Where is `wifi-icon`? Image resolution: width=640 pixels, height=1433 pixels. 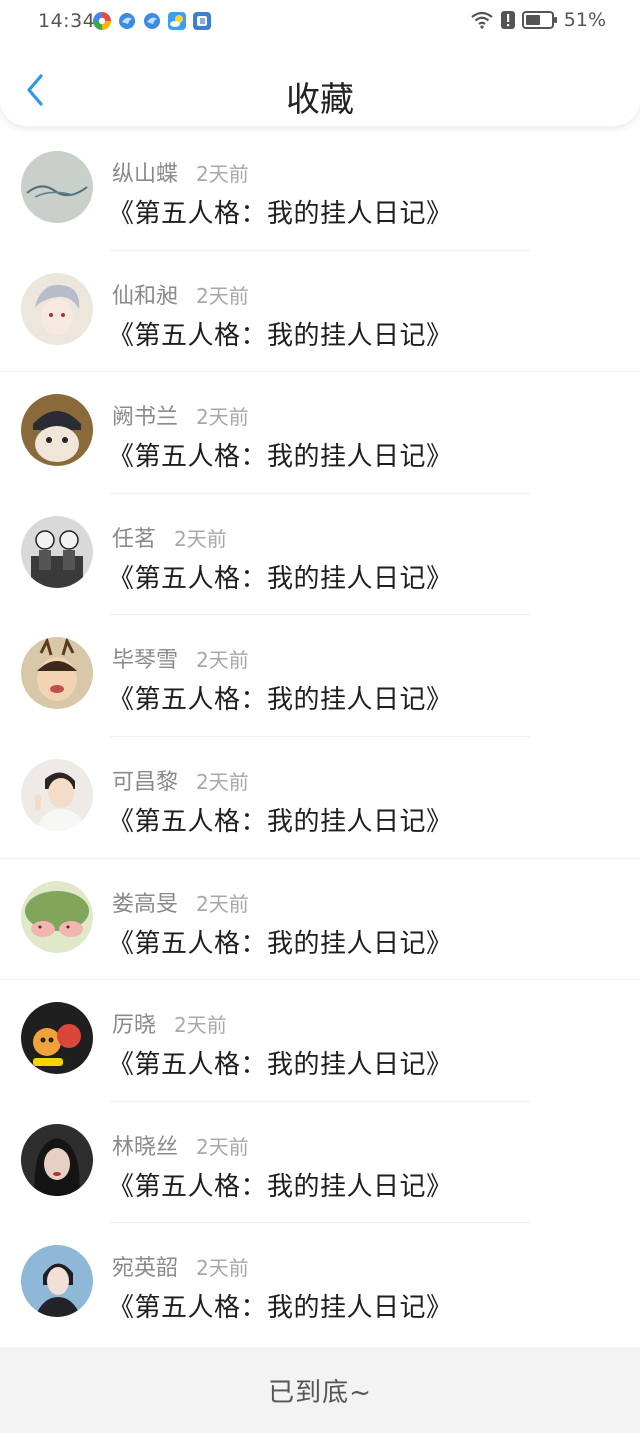 wifi-icon is located at coordinates (482, 20).